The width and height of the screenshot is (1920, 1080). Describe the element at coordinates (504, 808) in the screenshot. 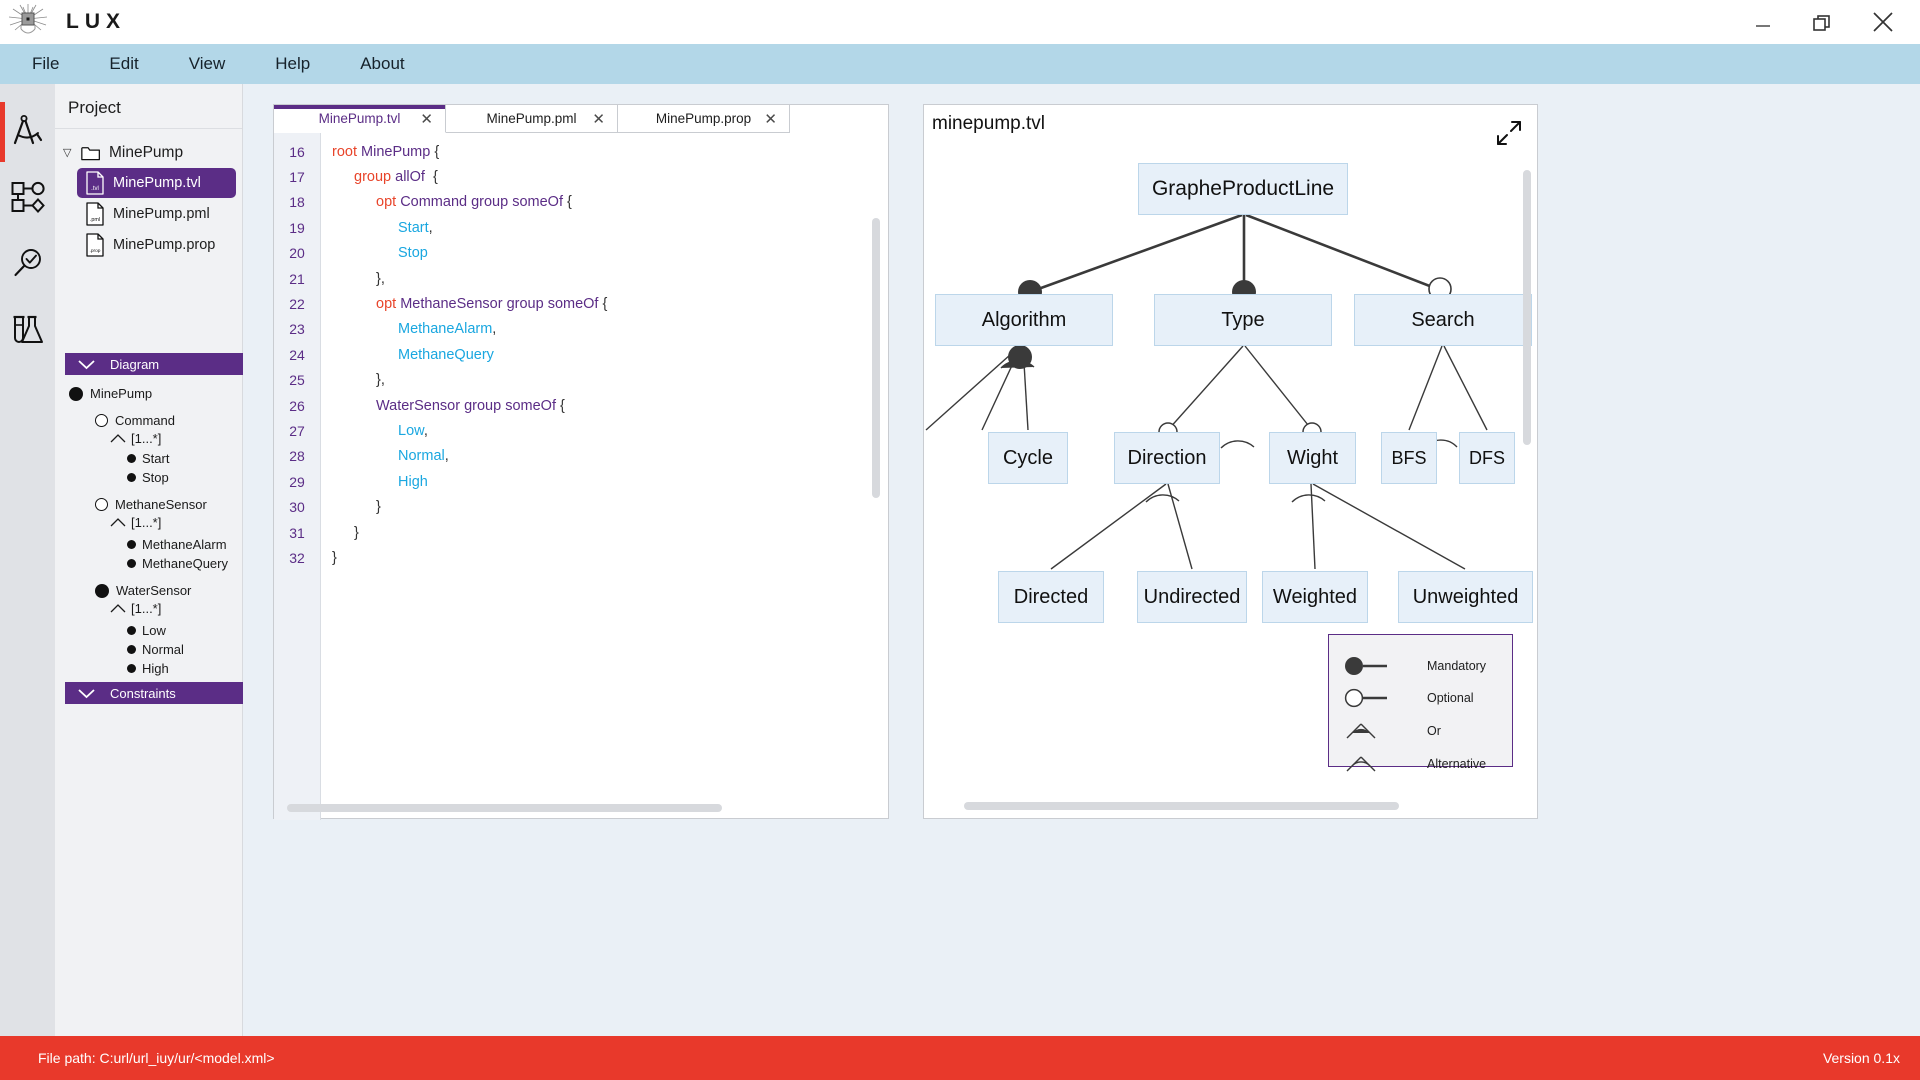

I see `editor-horizontal-scrollbar` at that location.